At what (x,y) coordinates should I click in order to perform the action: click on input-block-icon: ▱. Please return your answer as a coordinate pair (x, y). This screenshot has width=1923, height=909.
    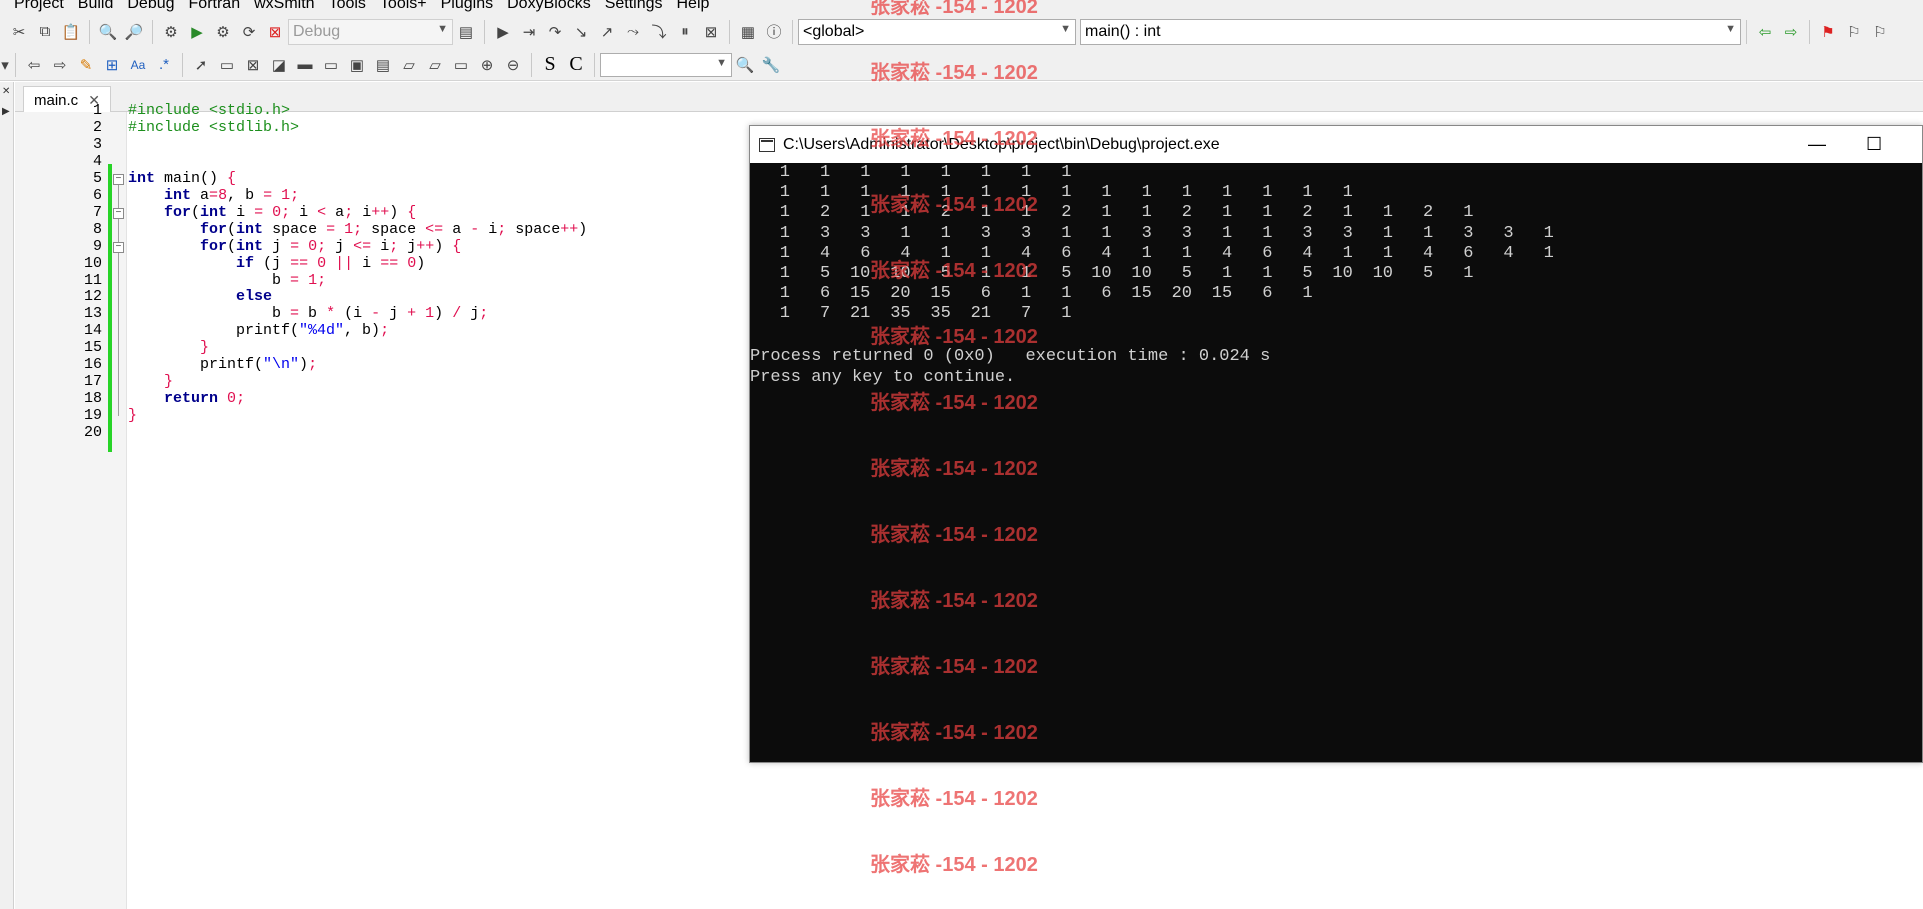
    Looking at the image, I should click on (409, 65).